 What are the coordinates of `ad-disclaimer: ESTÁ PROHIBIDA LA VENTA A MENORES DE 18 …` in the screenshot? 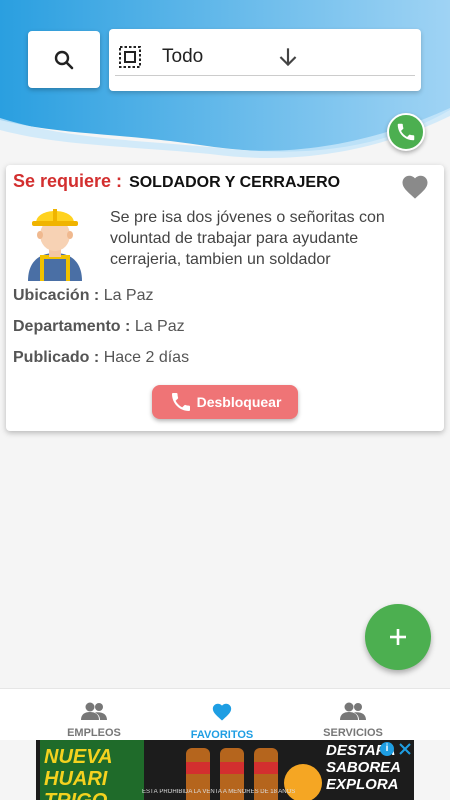 It's located at (219, 792).